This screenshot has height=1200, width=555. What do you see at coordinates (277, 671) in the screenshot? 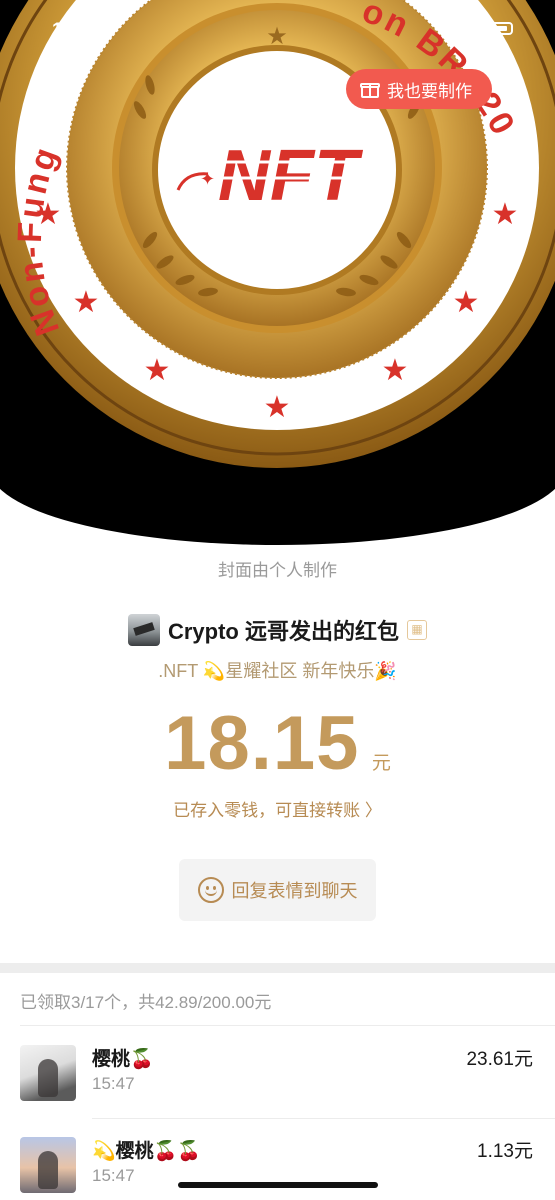
I see `wish-text: .NFT 💫星耀社区 新年快乐🎉` at bounding box center [277, 671].